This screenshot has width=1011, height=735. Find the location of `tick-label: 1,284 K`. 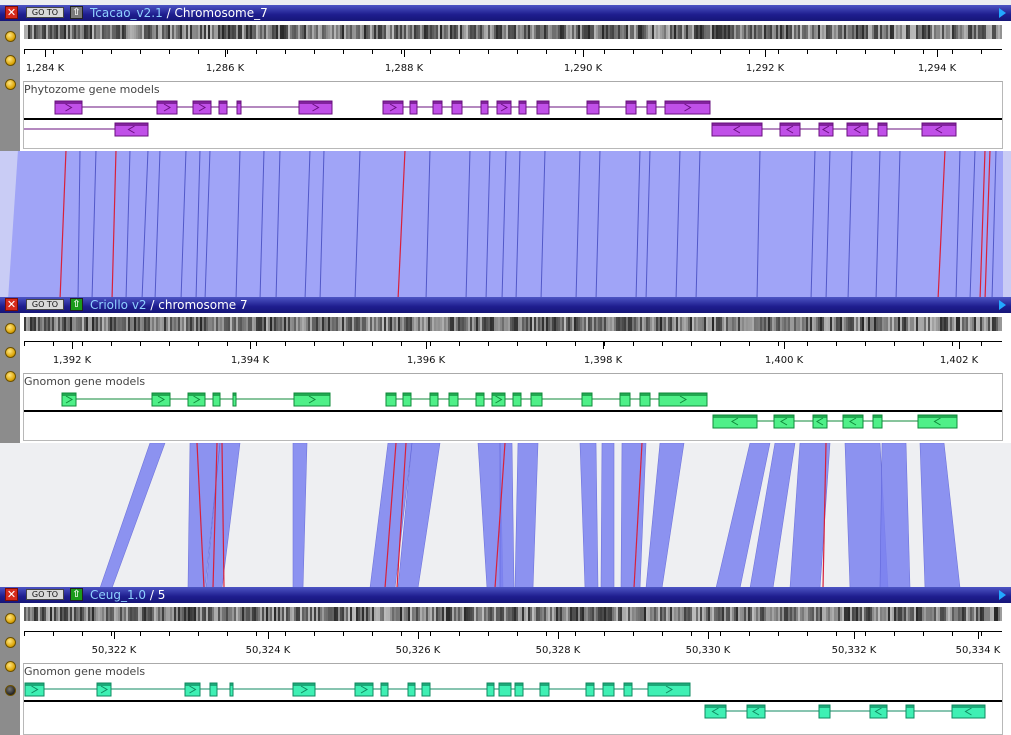

tick-label: 1,284 K is located at coordinates (45, 68).